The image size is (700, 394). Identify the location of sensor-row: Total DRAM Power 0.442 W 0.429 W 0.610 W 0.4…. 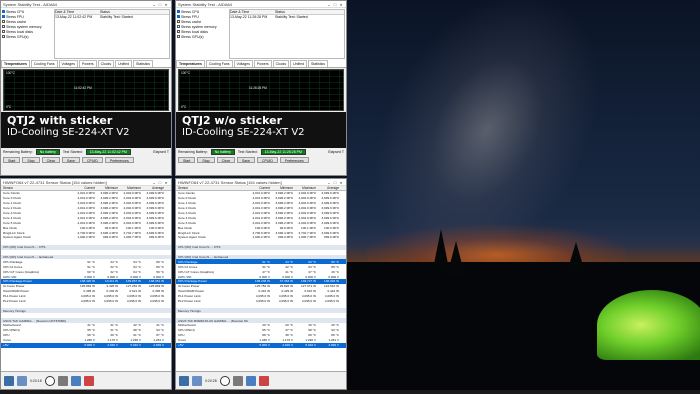
(261, 291).